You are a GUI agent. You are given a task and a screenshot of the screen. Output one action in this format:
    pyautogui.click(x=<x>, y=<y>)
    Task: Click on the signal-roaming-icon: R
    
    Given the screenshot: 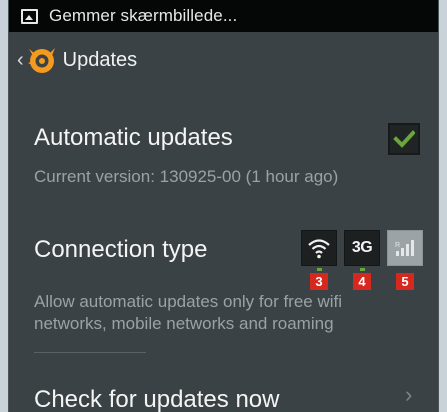 What is the action you would take?
    pyautogui.click(x=404, y=248)
    